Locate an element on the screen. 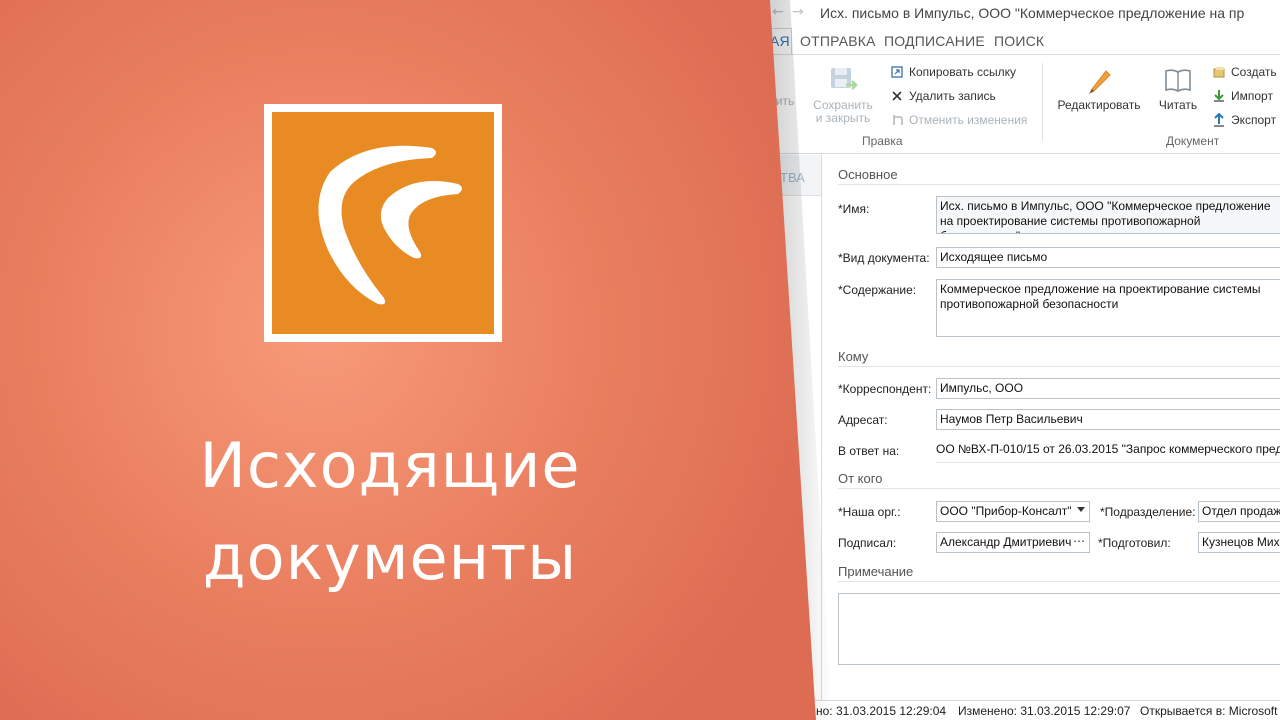  open-book-icon is located at coordinates (1178, 80).